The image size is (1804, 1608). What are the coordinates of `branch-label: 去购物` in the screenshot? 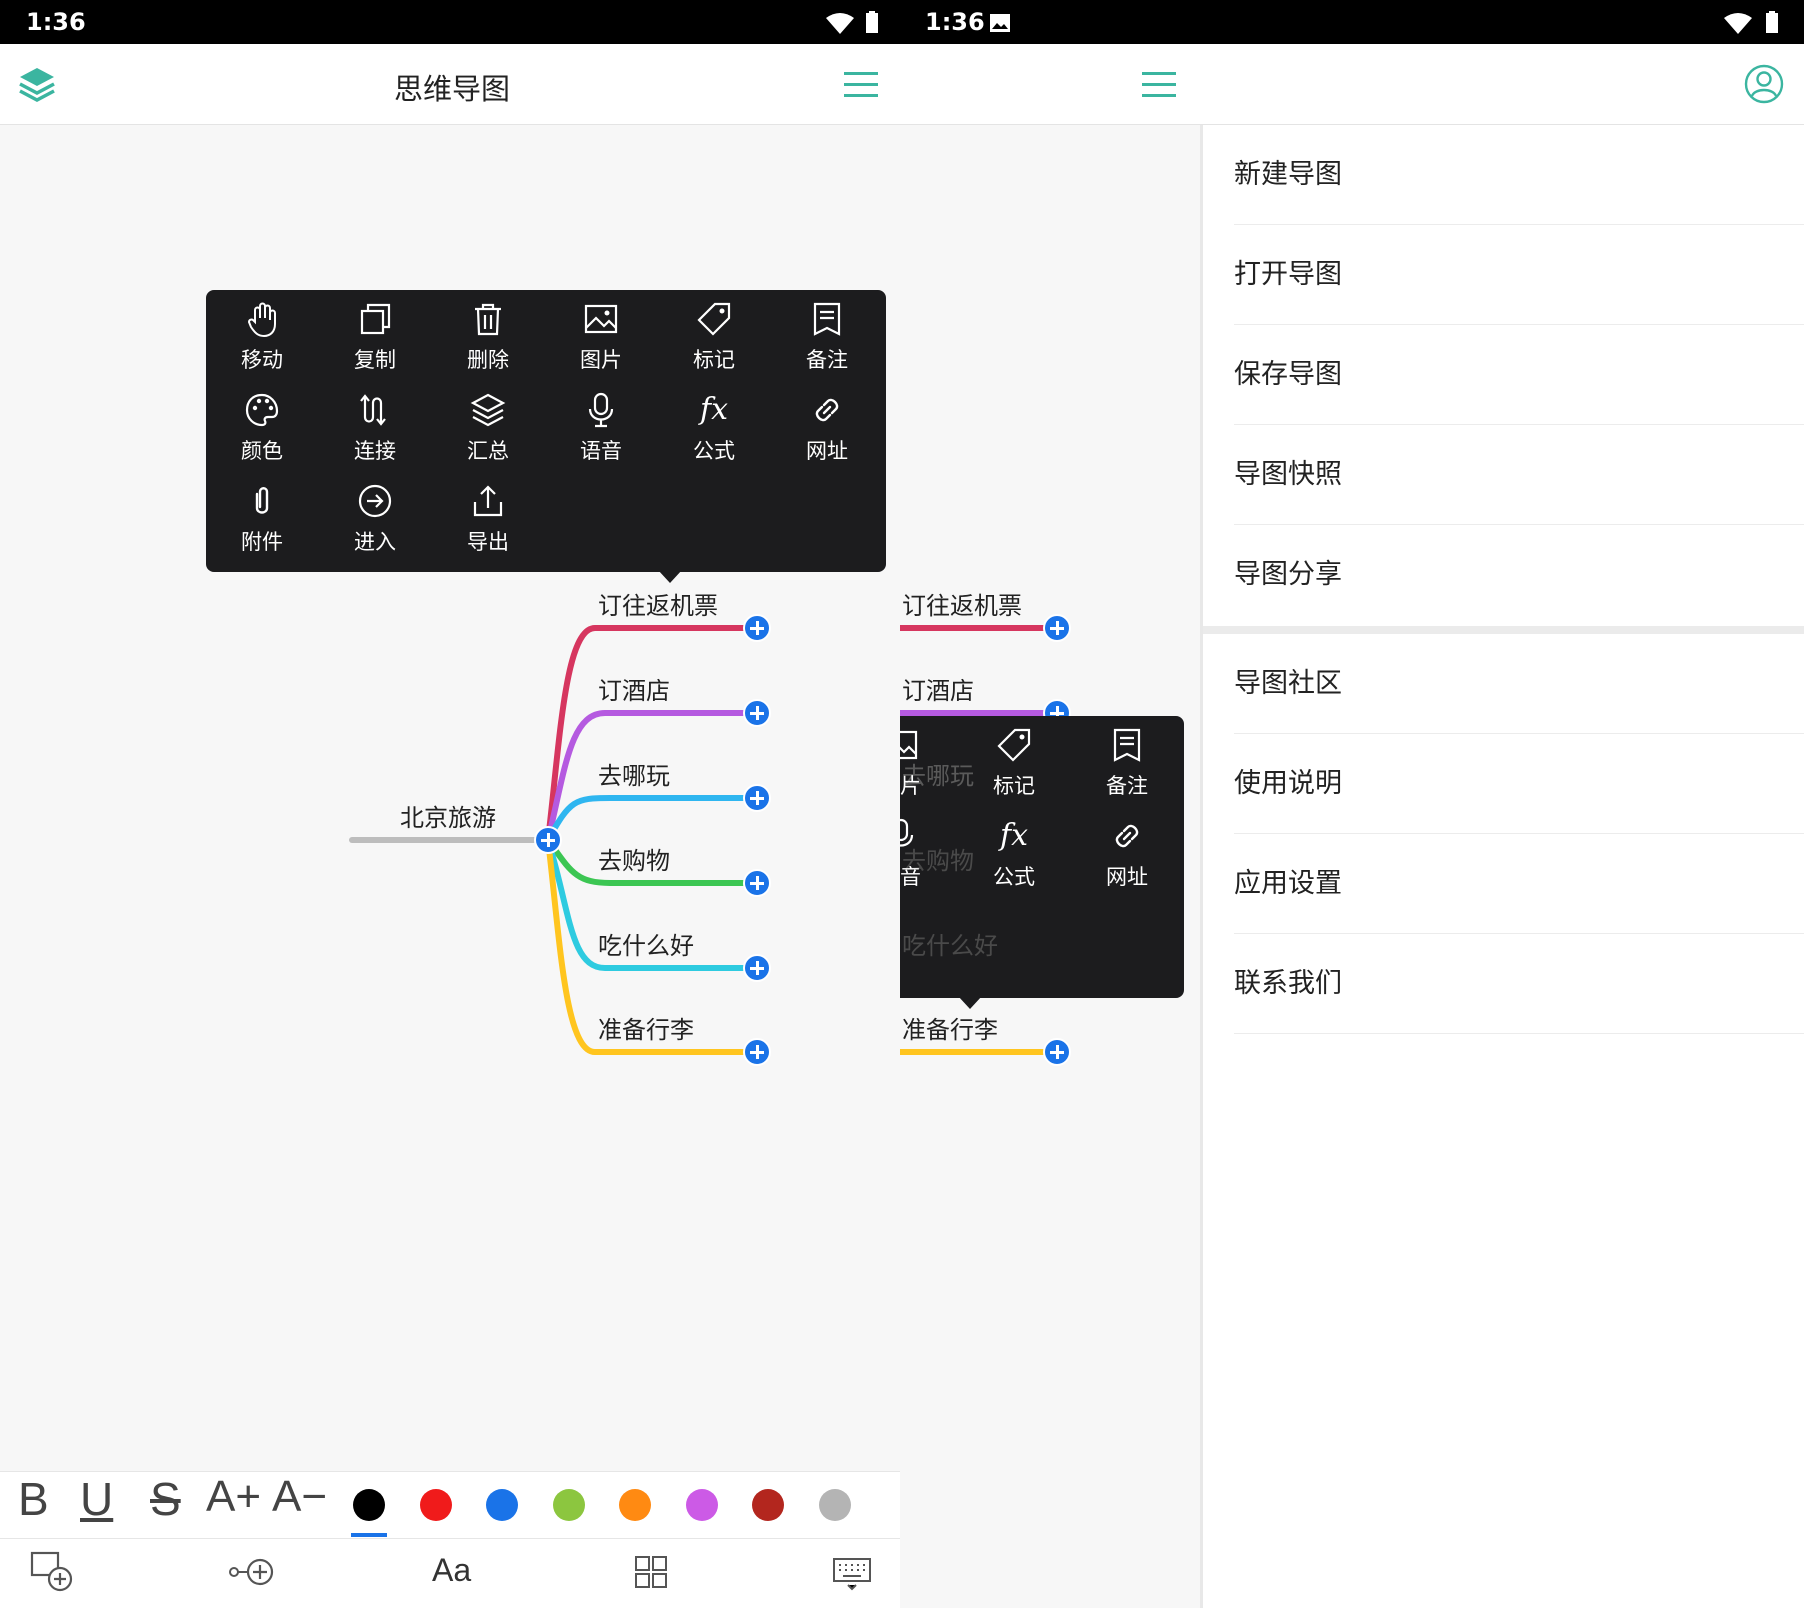 It's located at (634, 858).